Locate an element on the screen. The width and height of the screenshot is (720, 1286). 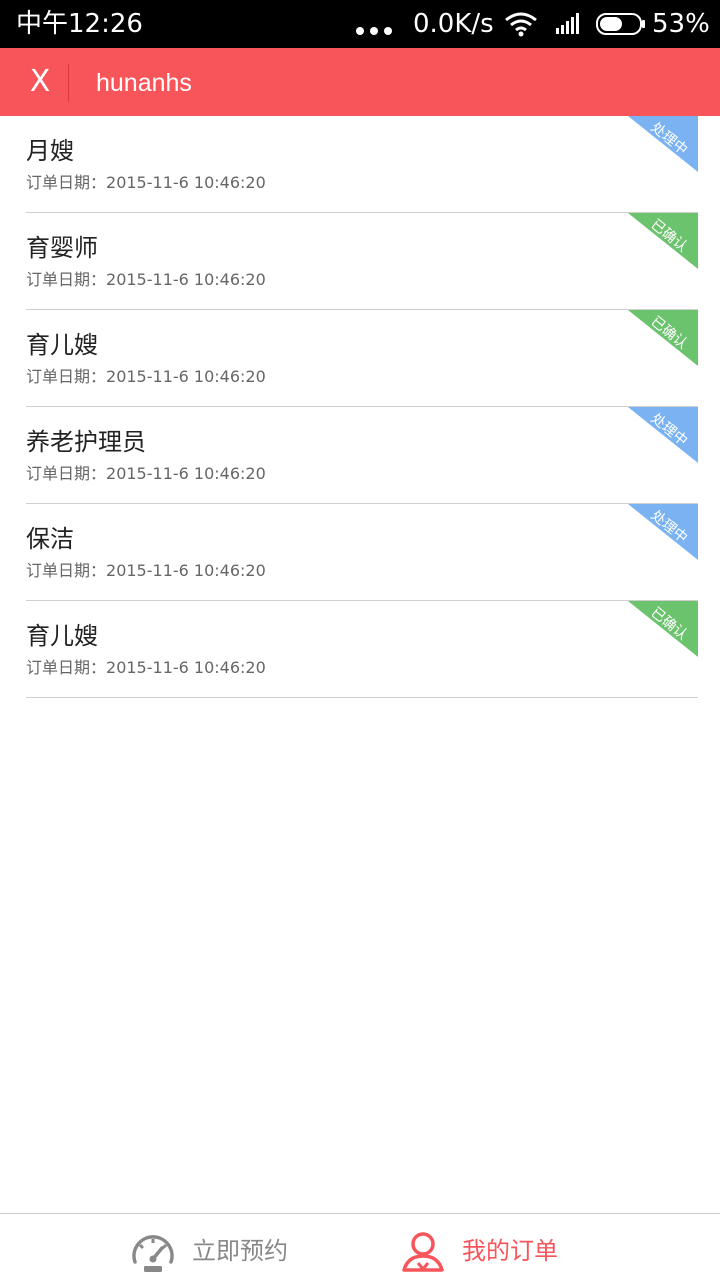
order-row: 月嫂 订单日期：2015-11-6 10:46:20 处理中 is located at coordinates (362, 164).